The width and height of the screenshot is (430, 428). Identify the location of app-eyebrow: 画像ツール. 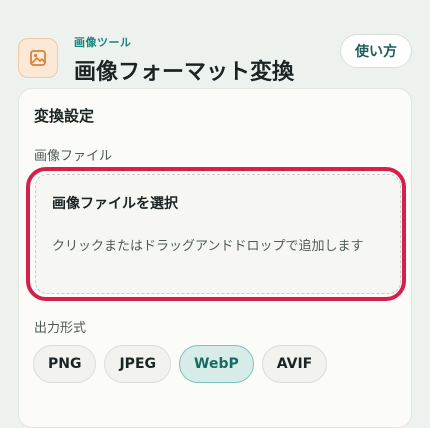
(103, 42).